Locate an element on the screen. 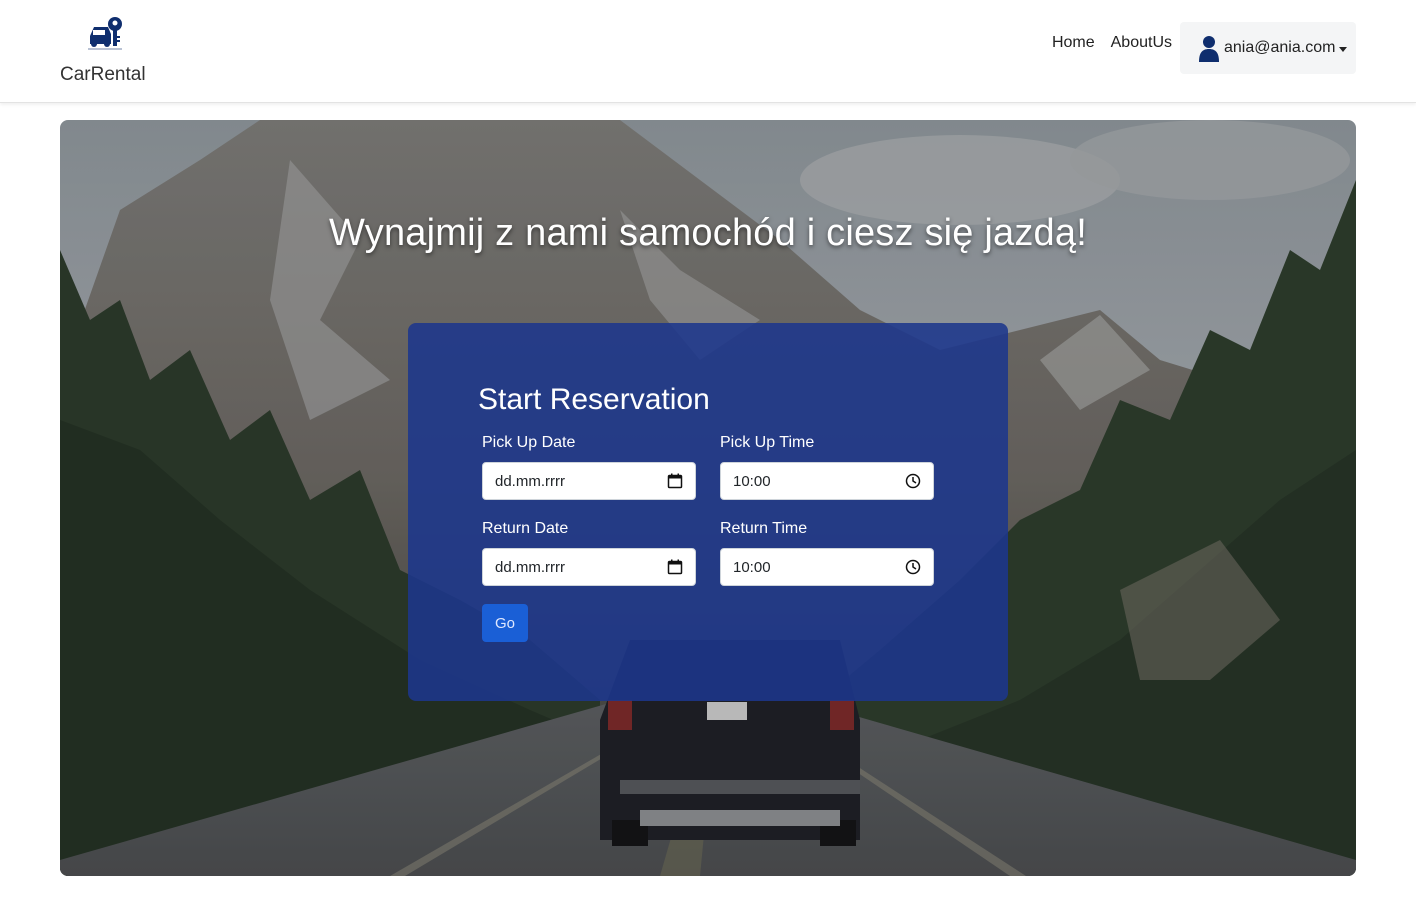 The image size is (1416, 912). pickup-time-input: 10:00 is located at coordinates (827, 481).